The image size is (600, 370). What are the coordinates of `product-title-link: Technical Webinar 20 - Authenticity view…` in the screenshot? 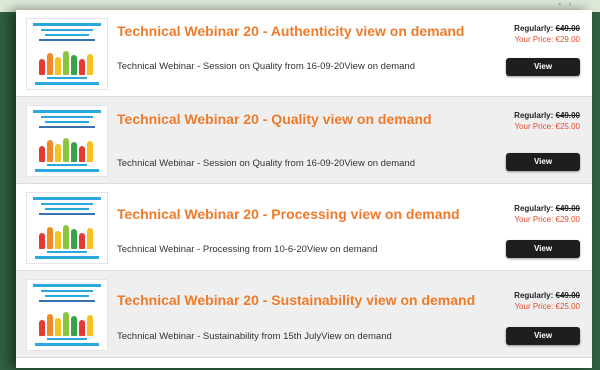 It's located at (290, 31).